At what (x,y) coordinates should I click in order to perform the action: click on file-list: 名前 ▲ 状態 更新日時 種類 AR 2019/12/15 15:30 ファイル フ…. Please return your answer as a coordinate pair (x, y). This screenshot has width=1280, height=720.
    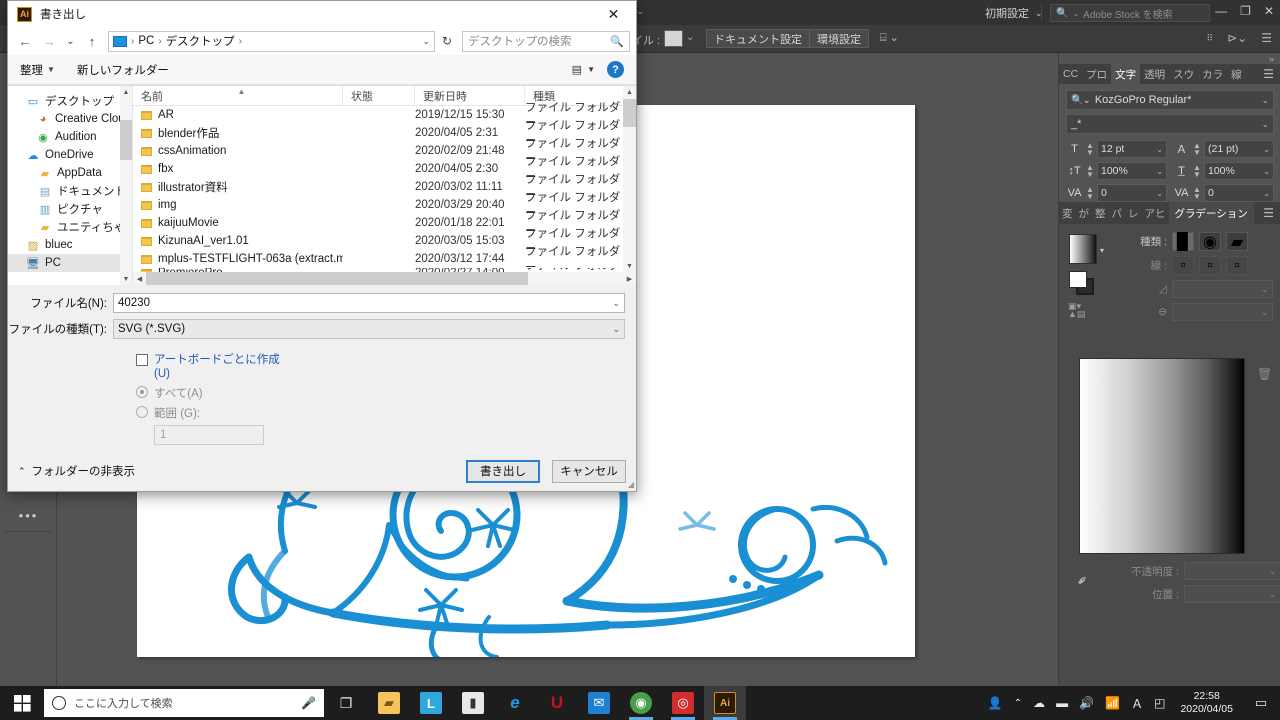
    Looking at the image, I should click on (384, 185).